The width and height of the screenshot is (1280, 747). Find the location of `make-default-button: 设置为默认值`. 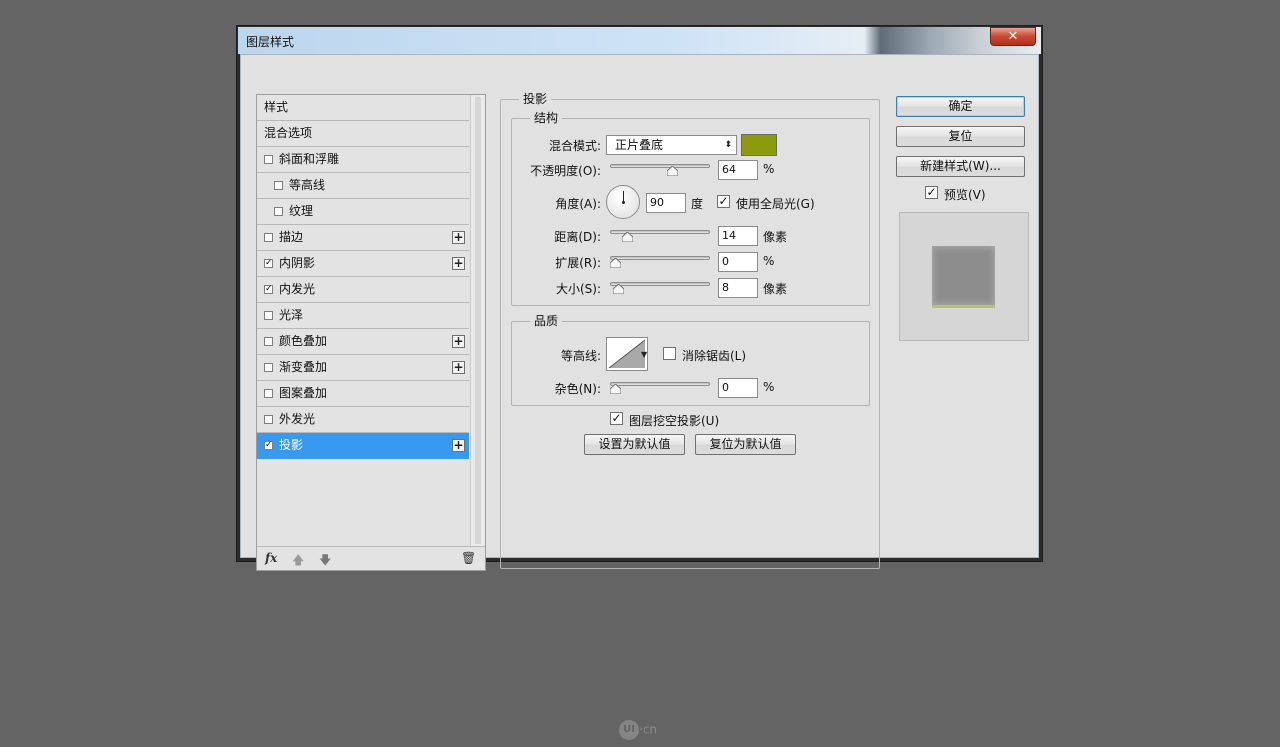

make-default-button: 设置为默认值 is located at coordinates (634, 444).